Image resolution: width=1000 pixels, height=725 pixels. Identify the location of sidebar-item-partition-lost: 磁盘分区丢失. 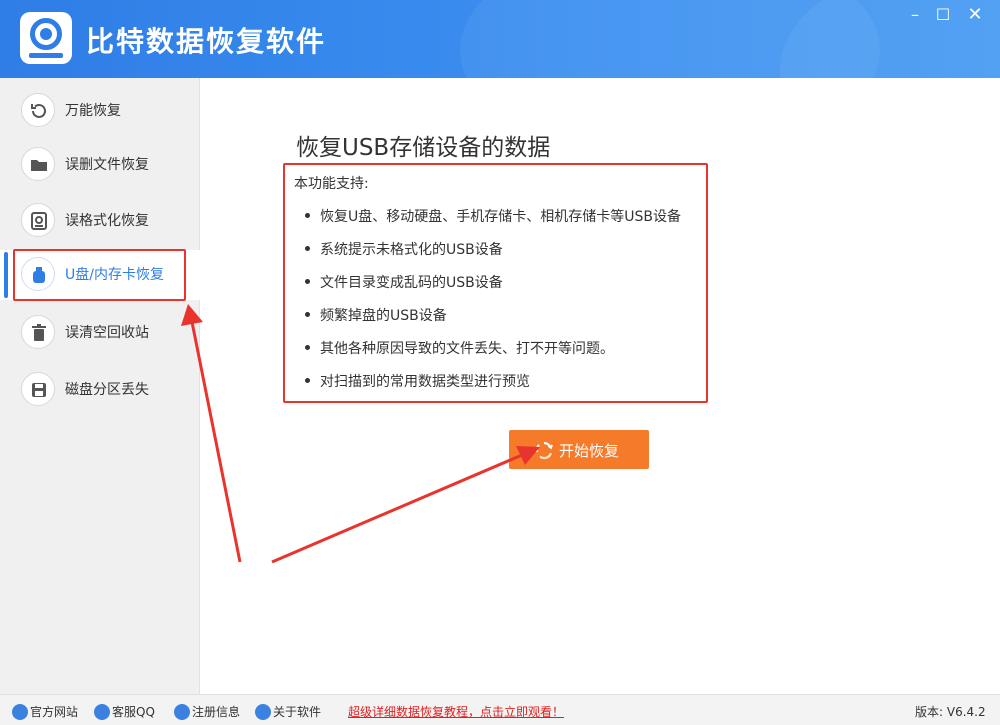
(100, 390).